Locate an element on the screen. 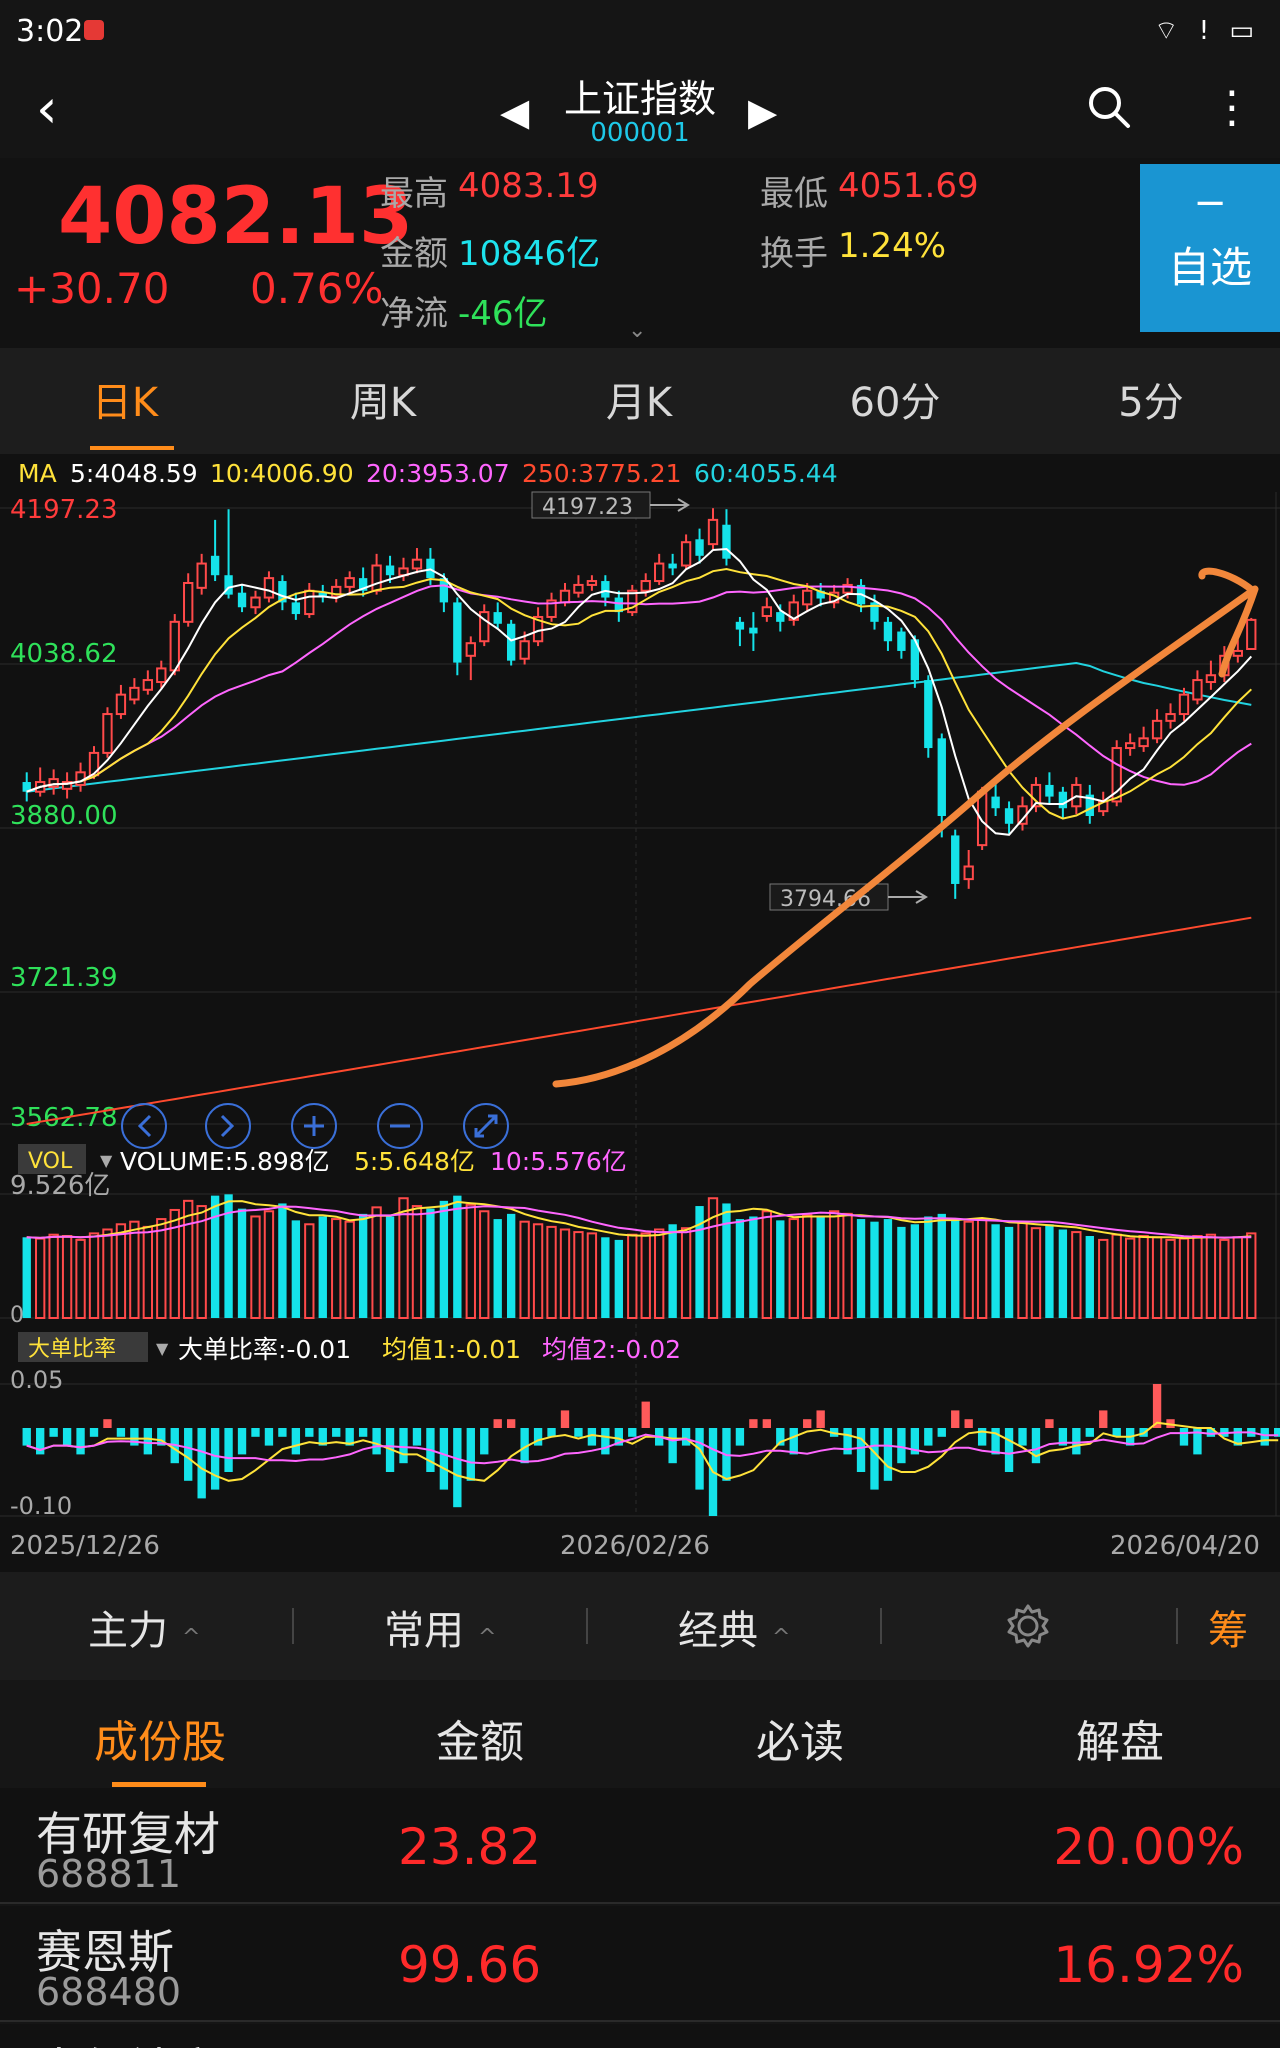 The height and width of the screenshot is (2048, 1280). toolbar-main-force: 主力 ^ is located at coordinates (144, 1627).